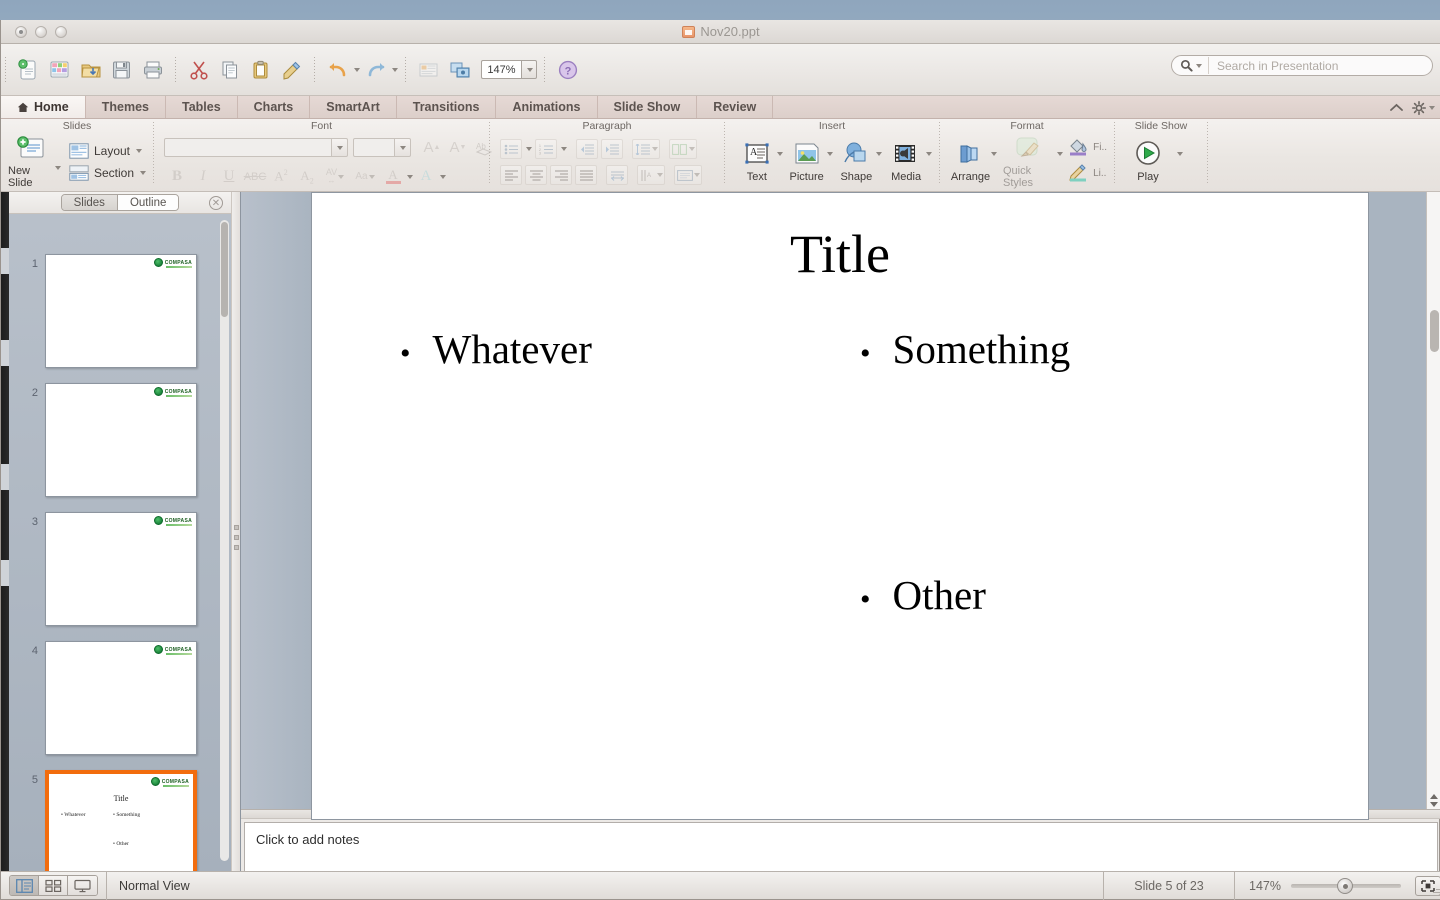  What do you see at coordinates (31, 162) in the screenshot?
I see `new-slide-button: New Slide` at bounding box center [31, 162].